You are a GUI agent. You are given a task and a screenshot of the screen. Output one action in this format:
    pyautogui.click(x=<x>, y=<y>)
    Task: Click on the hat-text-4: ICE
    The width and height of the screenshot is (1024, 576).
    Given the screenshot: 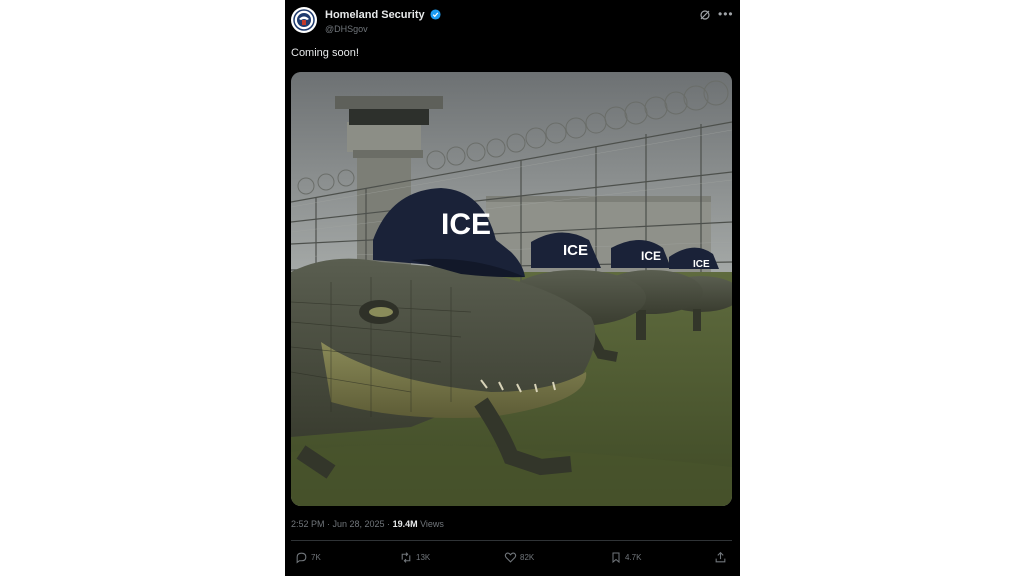 What is the action you would take?
    pyautogui.click(x=701, y=264)
    